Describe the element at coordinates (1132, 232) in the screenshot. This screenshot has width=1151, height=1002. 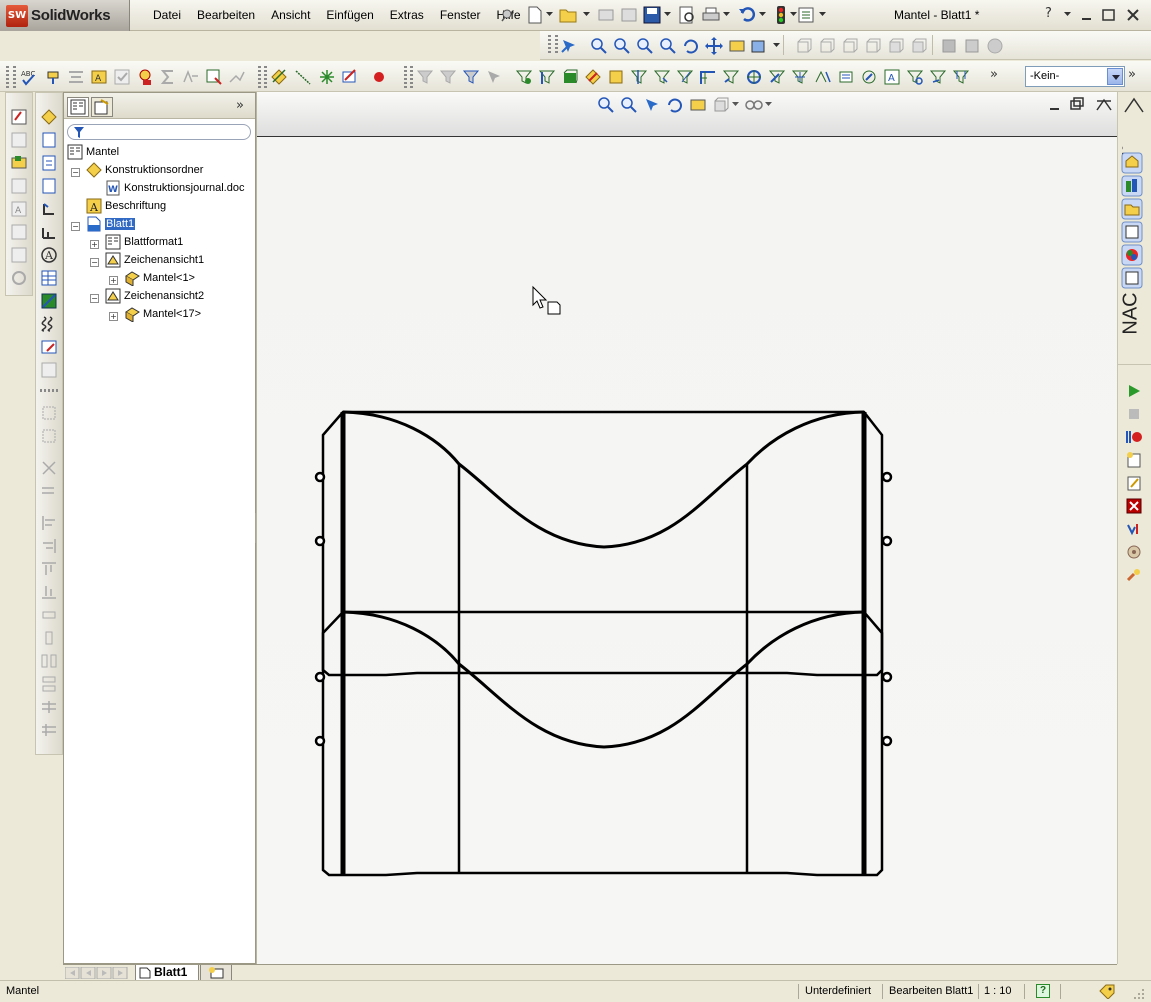
I see `view-palette-icon` at that location.